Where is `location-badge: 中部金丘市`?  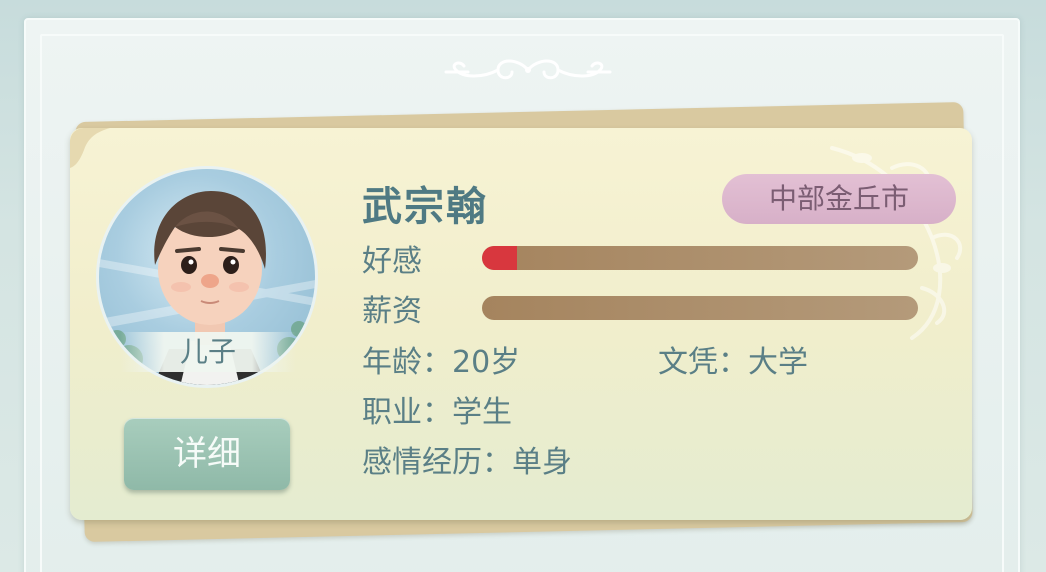 location-badge: 中部金丘市 is located at coordinates (839, 199).